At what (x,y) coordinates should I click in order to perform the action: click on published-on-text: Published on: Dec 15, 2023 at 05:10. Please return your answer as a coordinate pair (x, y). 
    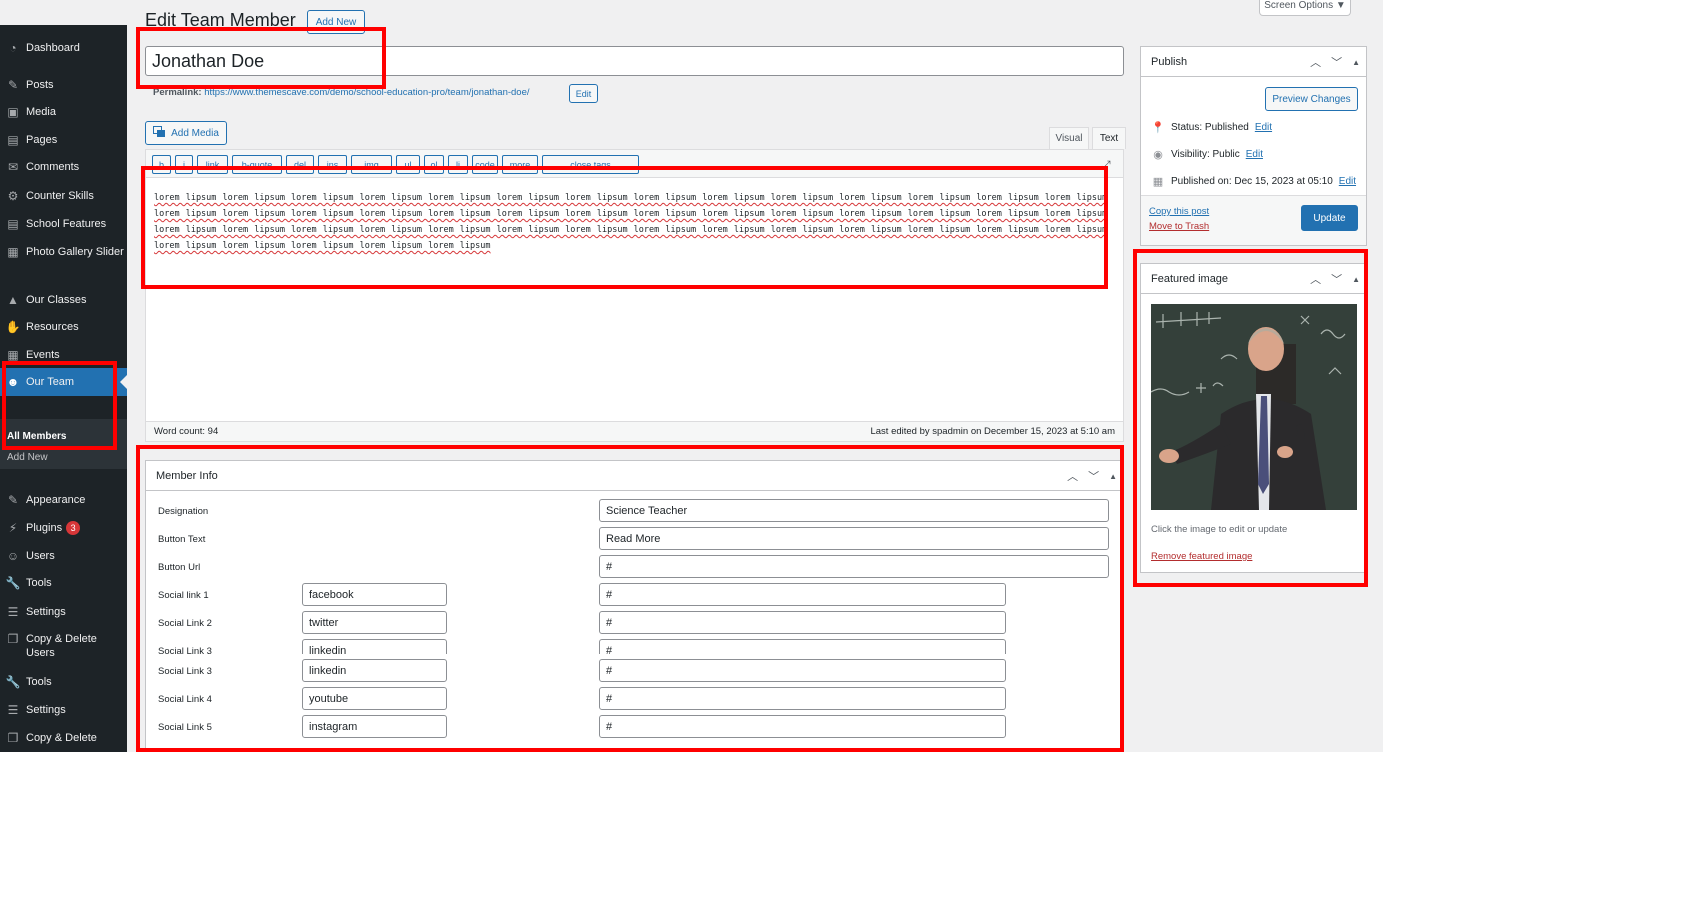
    Looking at the image, I should click on (1252, 181).